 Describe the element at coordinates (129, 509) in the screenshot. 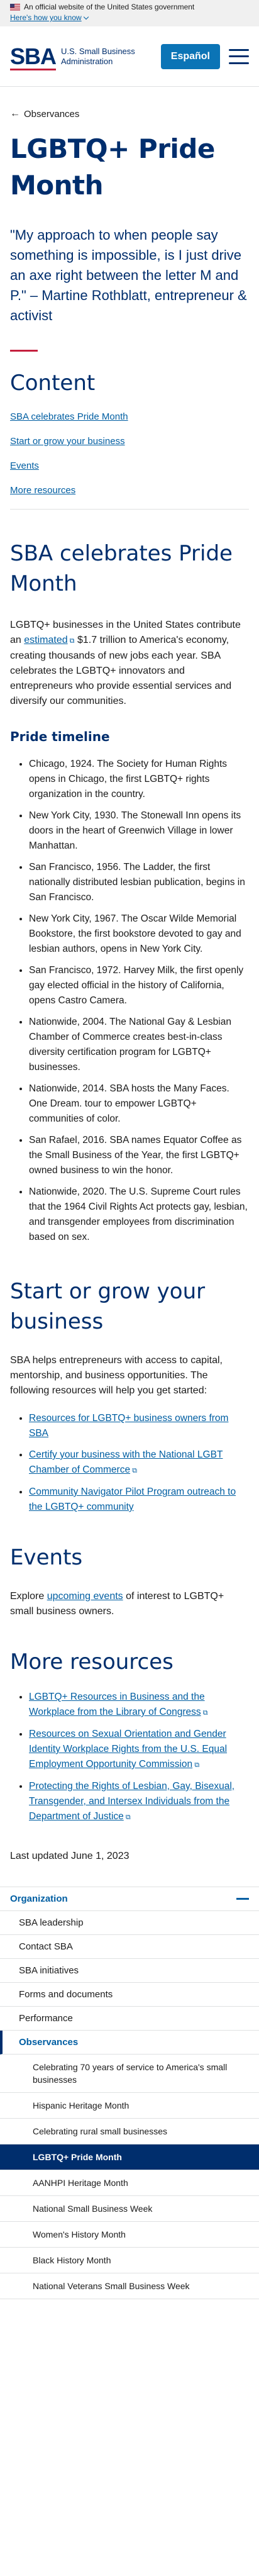

I see `divider` at that location.